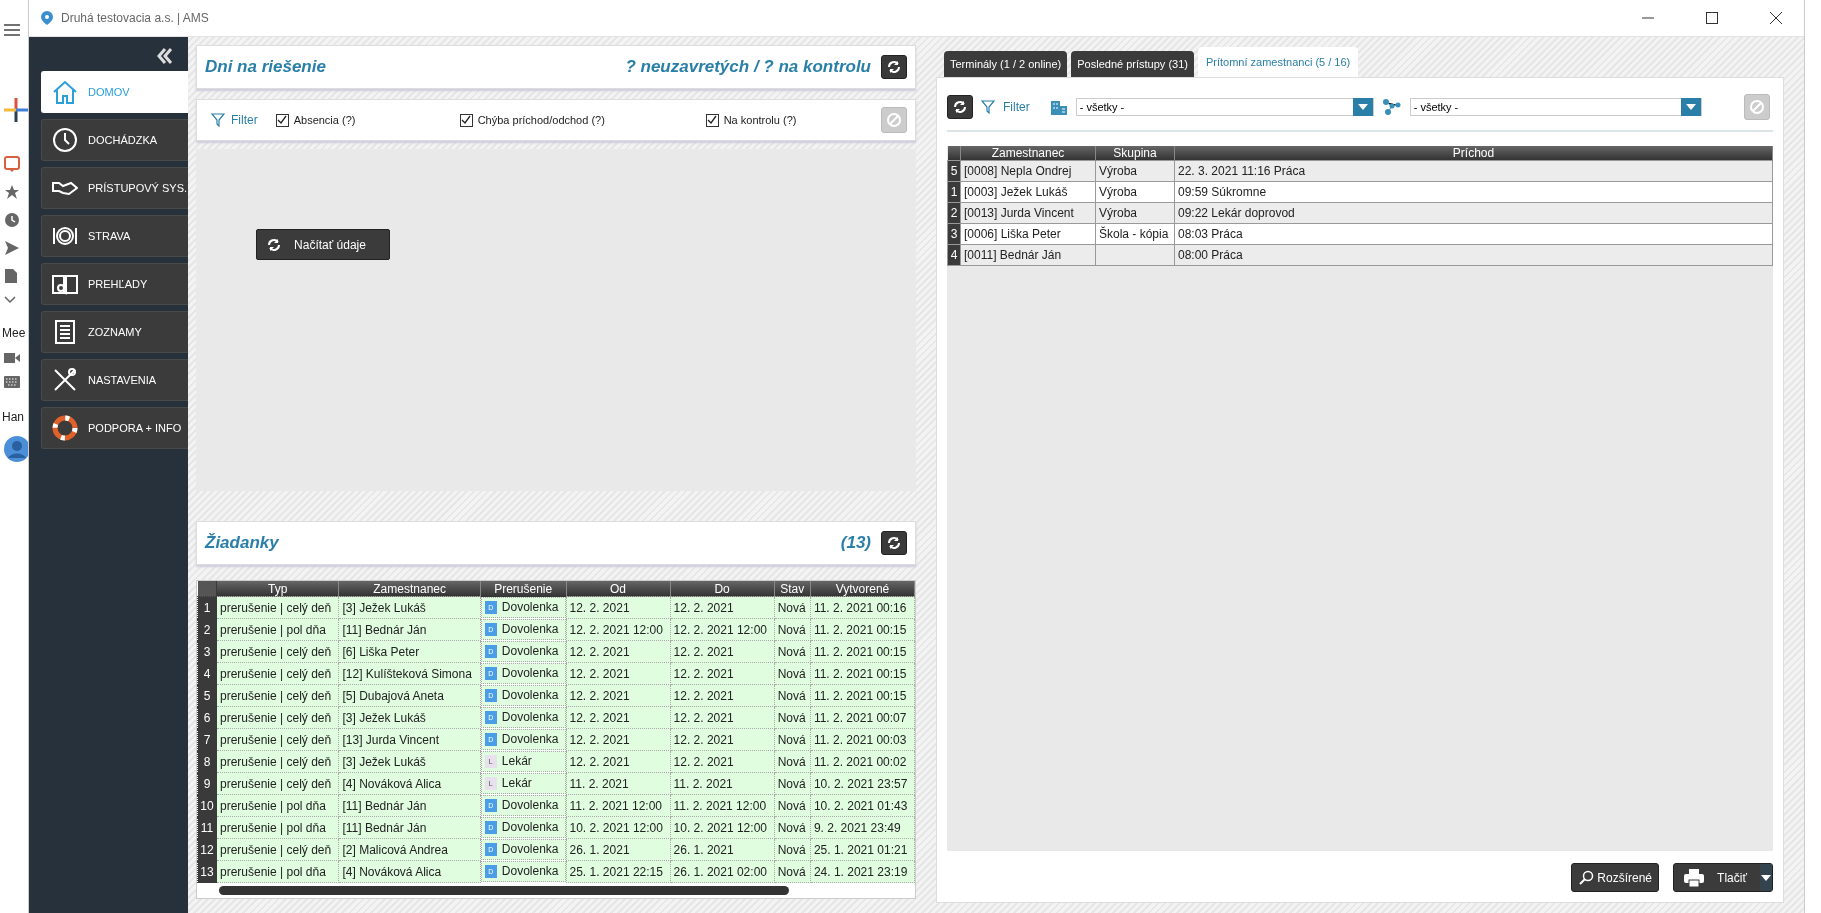  Describe the element at coordinates (277, 589) in the screenshot. I see `column-header: Typ` at that location.